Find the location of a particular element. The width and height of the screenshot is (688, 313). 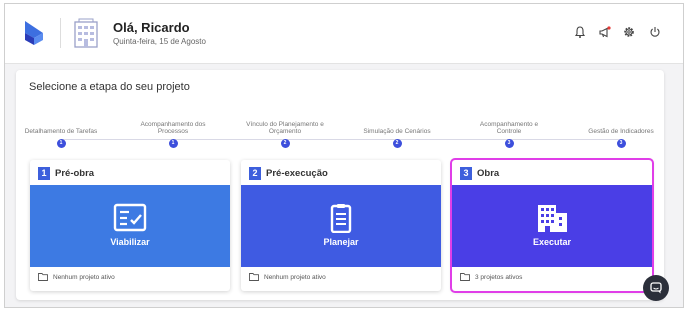

clipboard-icon is located at coordinates (341, 218).